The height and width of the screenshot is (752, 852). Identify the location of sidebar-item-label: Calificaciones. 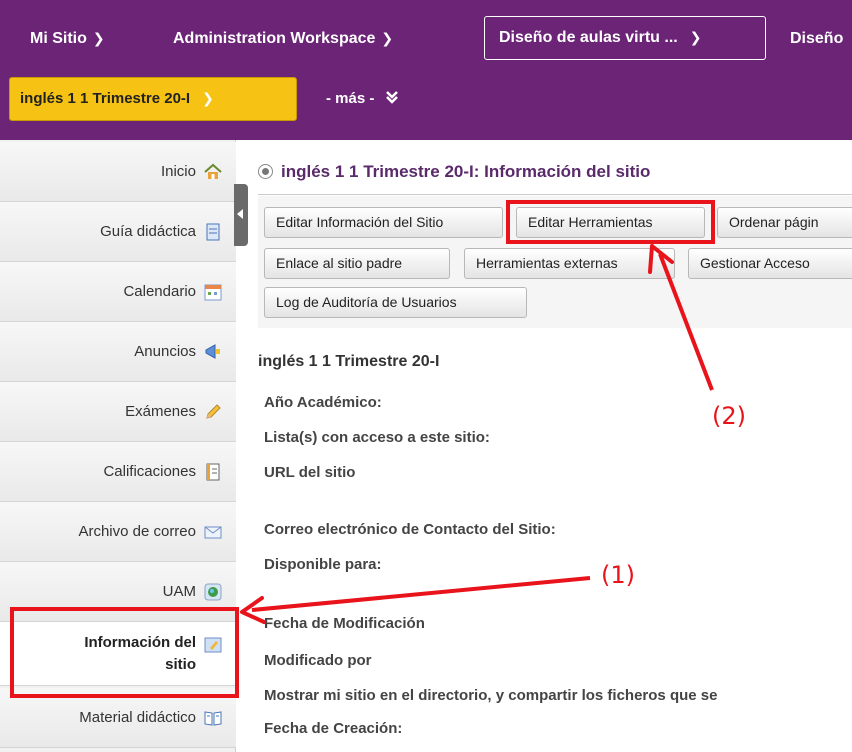
(149, 471).